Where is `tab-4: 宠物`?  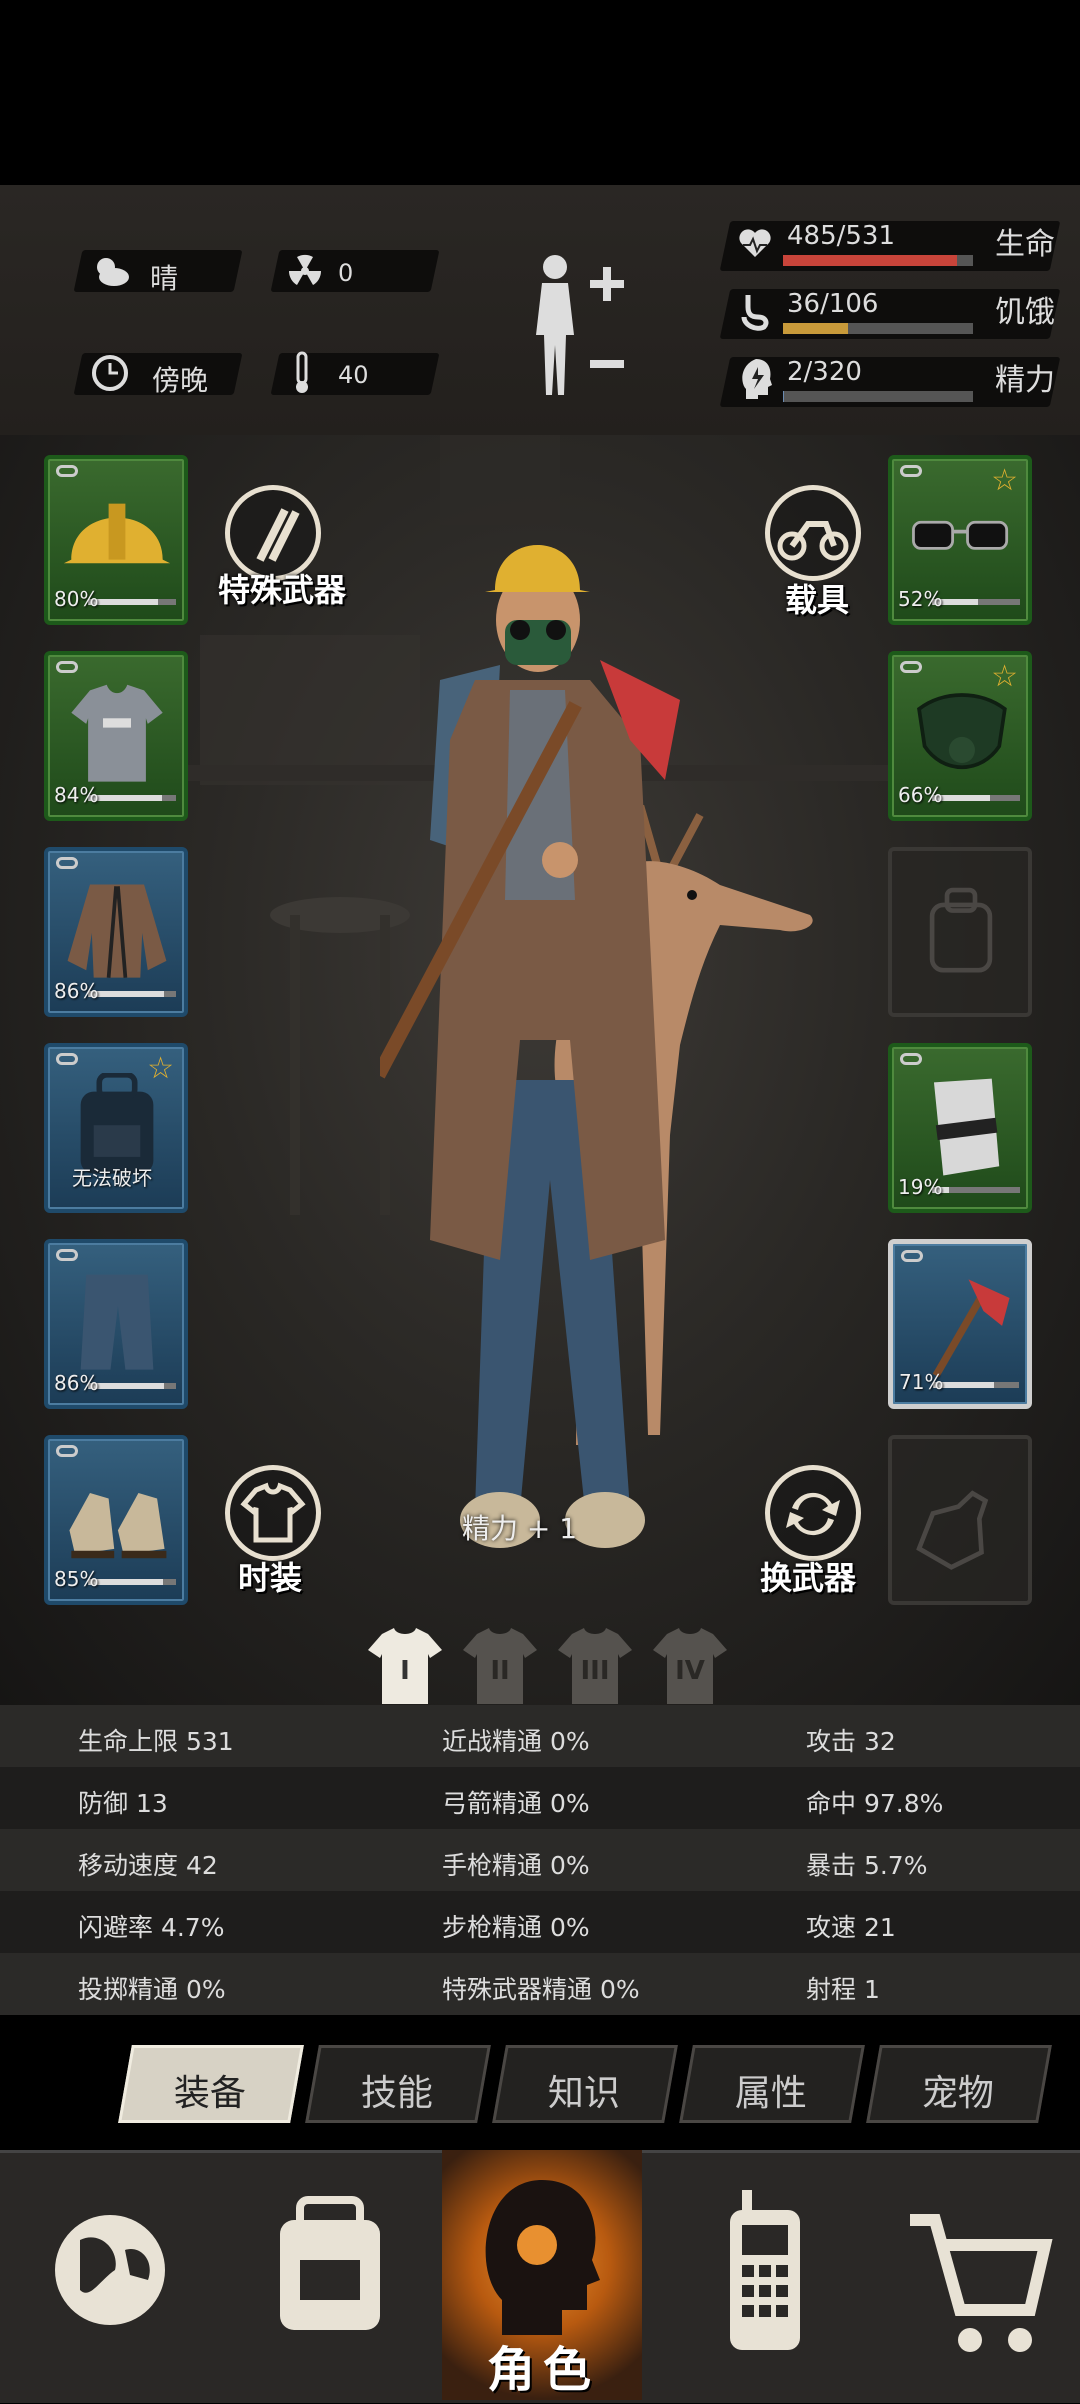
tab-4: 宠物 is located at coordinates (959, 2084).